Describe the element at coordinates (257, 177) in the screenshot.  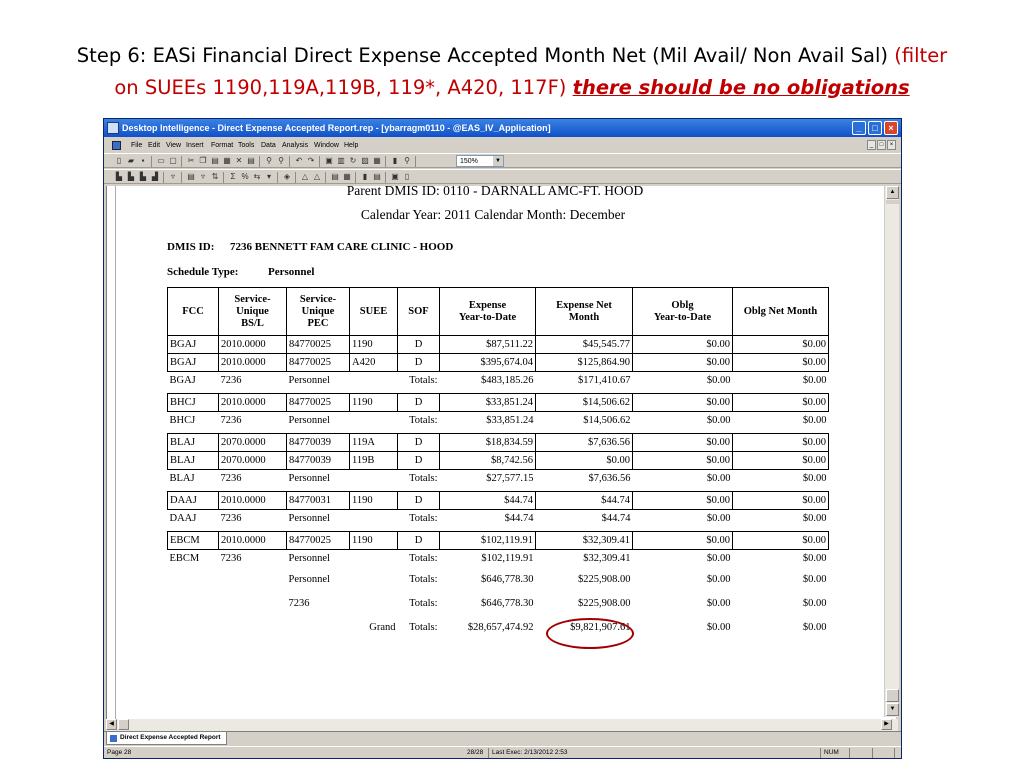
I see `pivot-icon: ⇆` at that location.